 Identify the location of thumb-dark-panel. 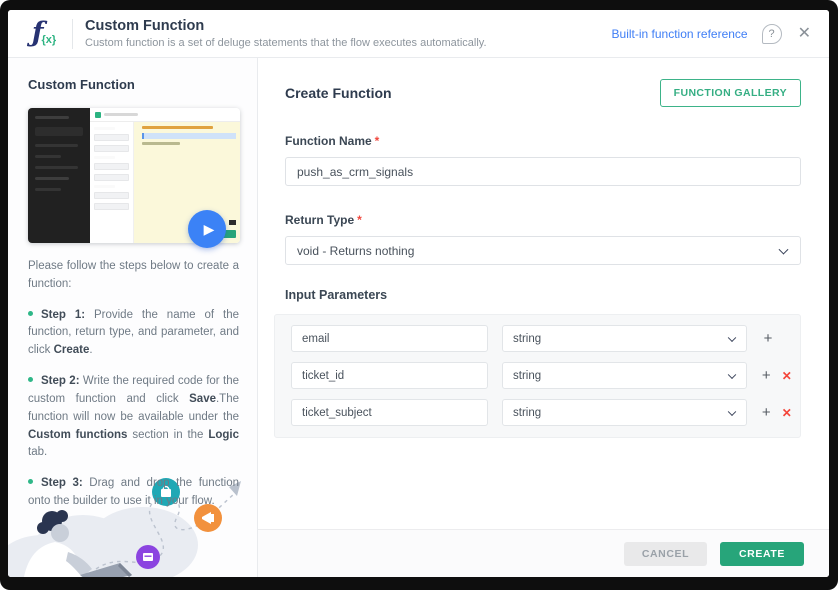
(59, 175).